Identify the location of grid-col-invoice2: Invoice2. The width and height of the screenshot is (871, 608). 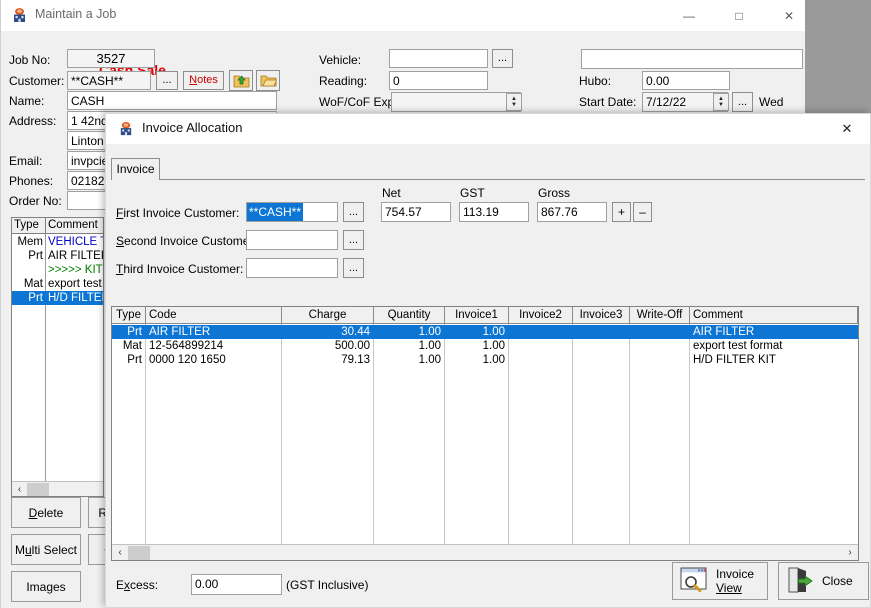
(541, 315).